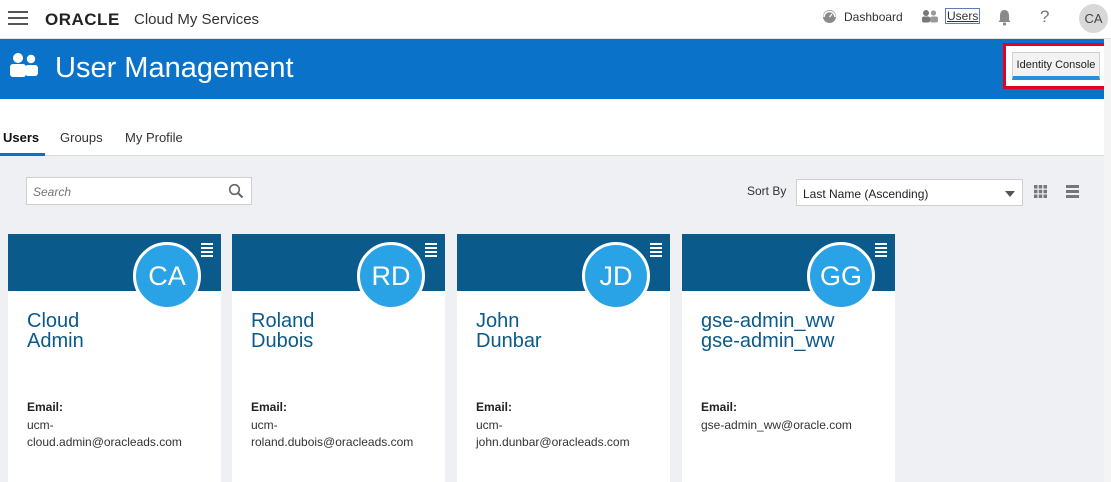  Describe the element at coordinates (498, 321) in the screenshot. I see `card-first-name: John` at that location.